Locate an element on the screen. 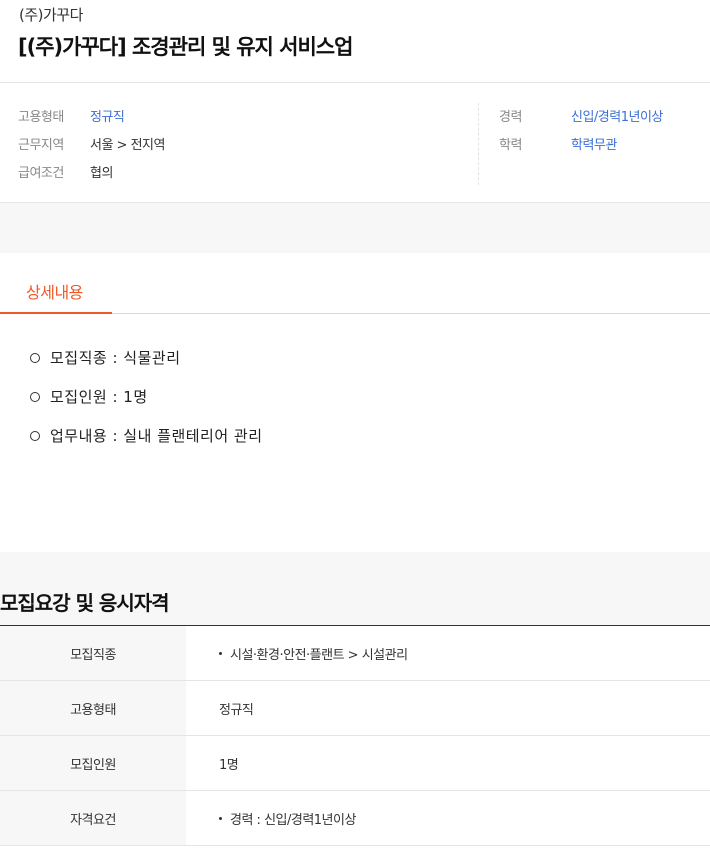 The width and height of the screenshot is (710, 848). summary-row-salary: 급여조건 협의 is located at coordinates (248, 171).